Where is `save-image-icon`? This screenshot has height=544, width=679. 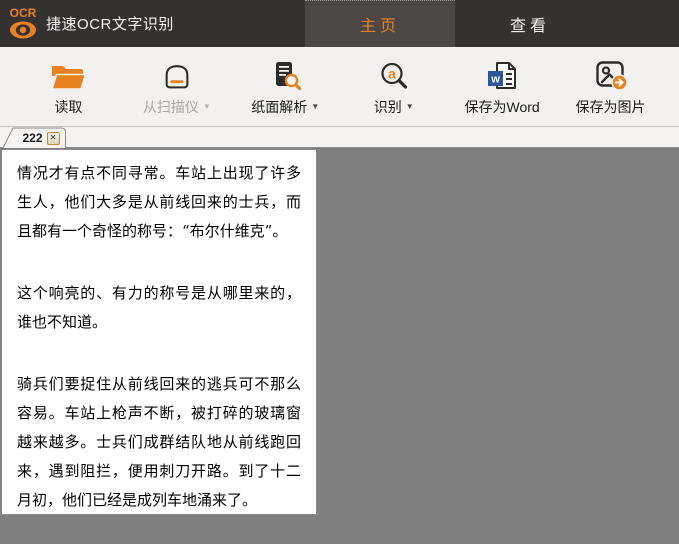 save-image-icon is located at coordinates (611, 75).